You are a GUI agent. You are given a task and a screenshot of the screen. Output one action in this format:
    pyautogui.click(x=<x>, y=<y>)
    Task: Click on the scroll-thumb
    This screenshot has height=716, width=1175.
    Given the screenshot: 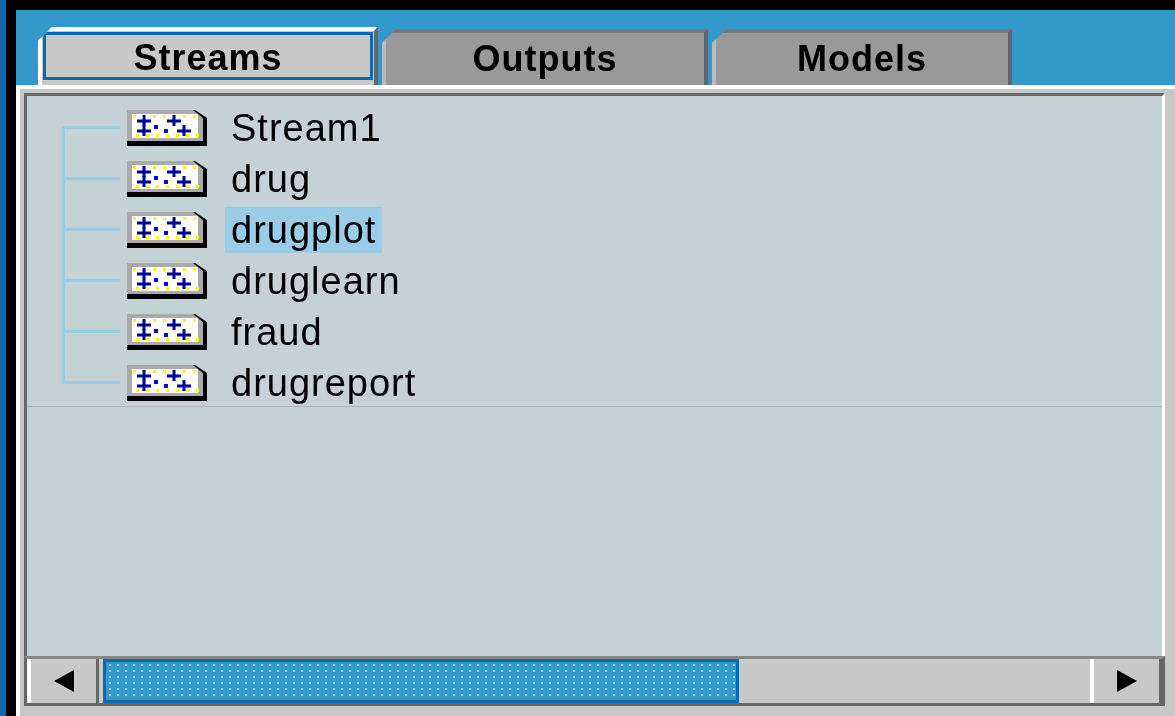 What is the action you would take?
    pyautogui.click(x=421, y=681)
    